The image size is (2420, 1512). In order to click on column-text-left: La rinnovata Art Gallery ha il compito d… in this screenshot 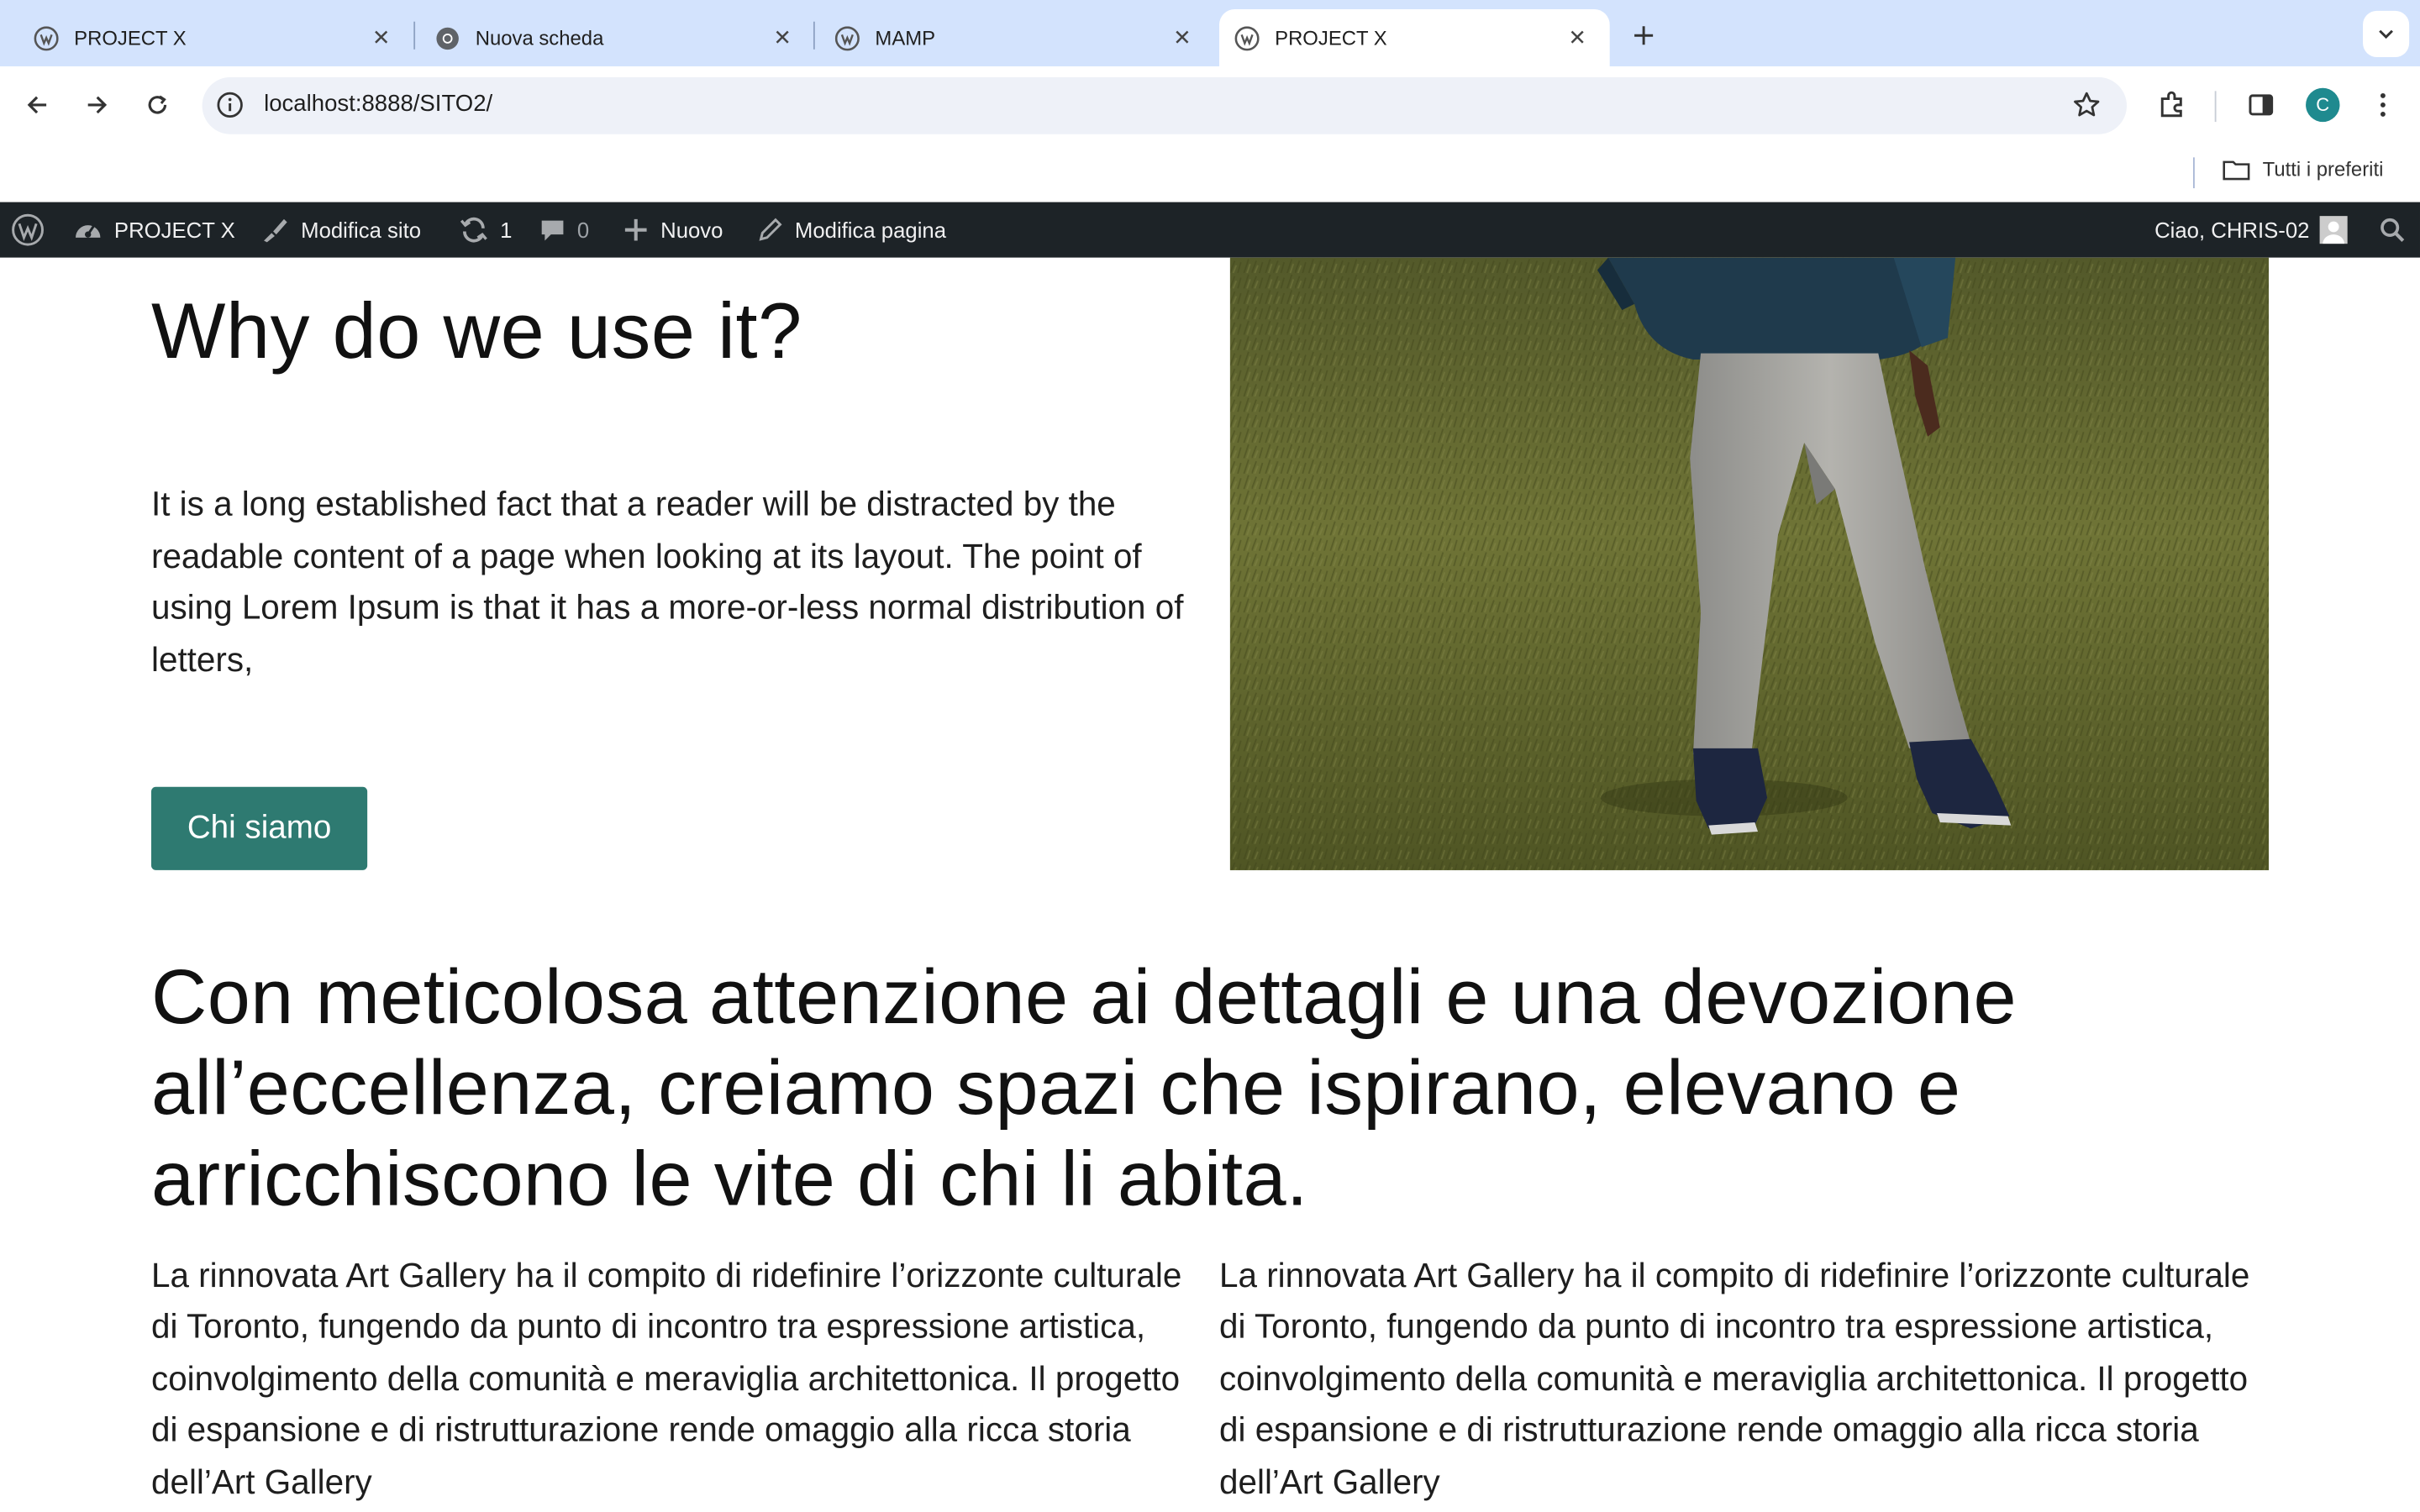, I will do `click(666, 1378)`.